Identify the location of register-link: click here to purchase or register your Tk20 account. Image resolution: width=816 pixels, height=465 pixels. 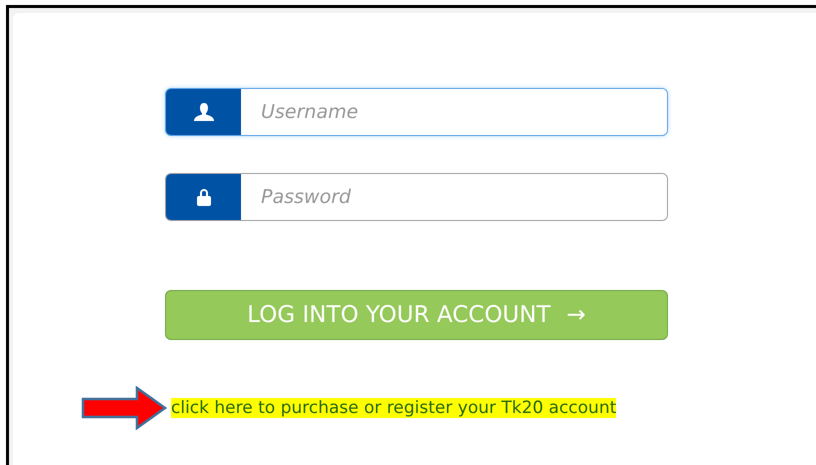
(393, 408).